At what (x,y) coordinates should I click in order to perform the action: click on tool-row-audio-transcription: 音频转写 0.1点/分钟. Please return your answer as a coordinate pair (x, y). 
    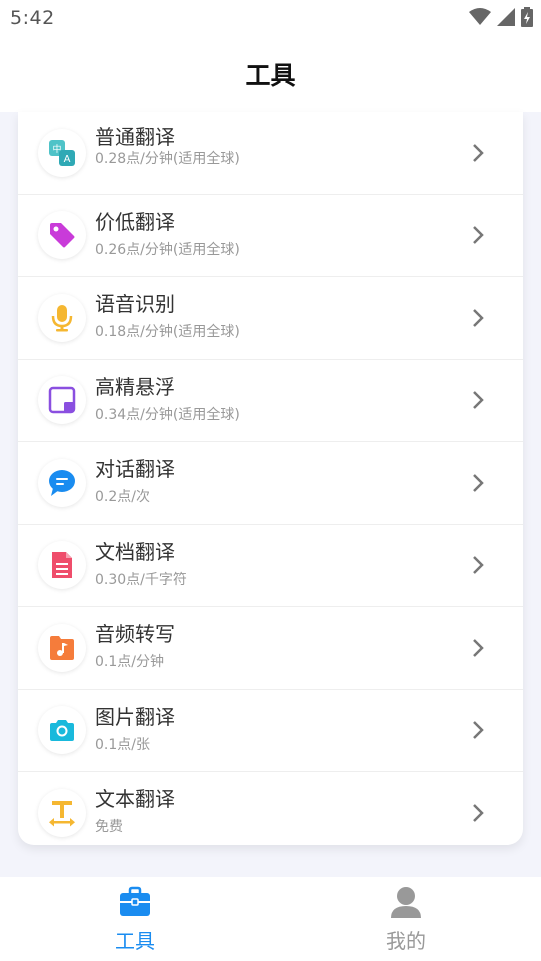
    Looking at the image, I should click on (270, 648).